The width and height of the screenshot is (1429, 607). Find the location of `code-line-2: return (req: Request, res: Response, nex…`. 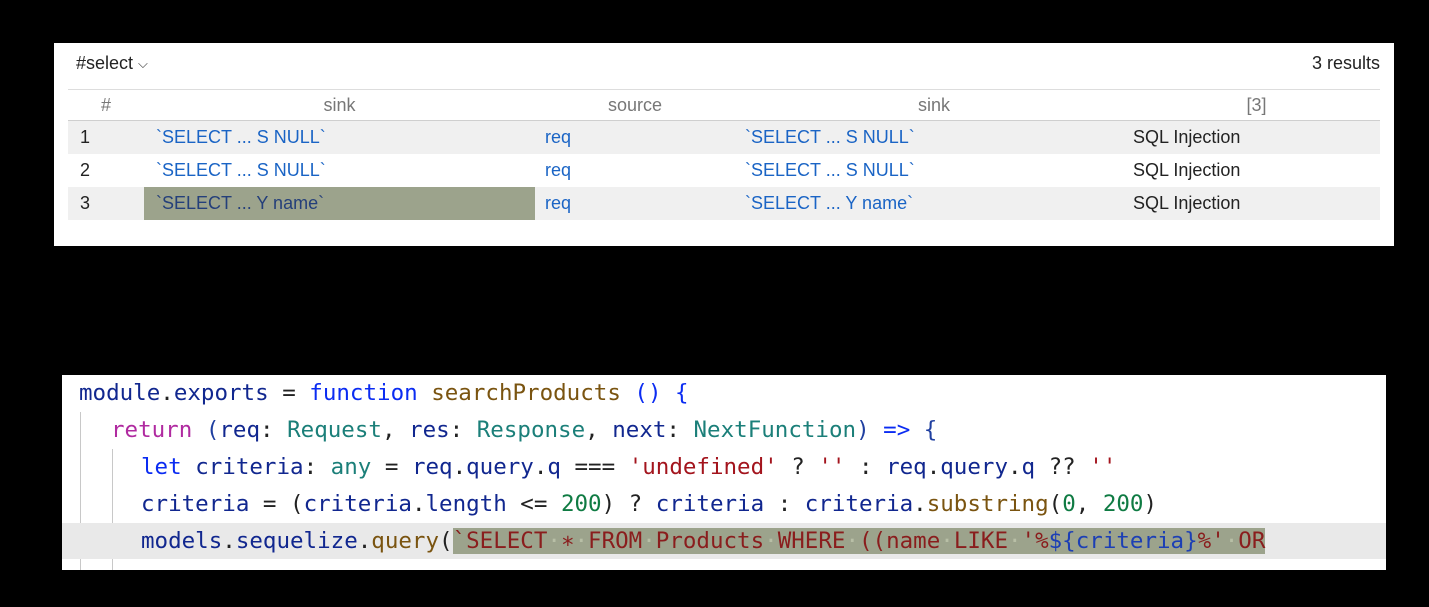

code-line-2: return (req: Request, res: Response, nex… is located at coordinates (724, 430).